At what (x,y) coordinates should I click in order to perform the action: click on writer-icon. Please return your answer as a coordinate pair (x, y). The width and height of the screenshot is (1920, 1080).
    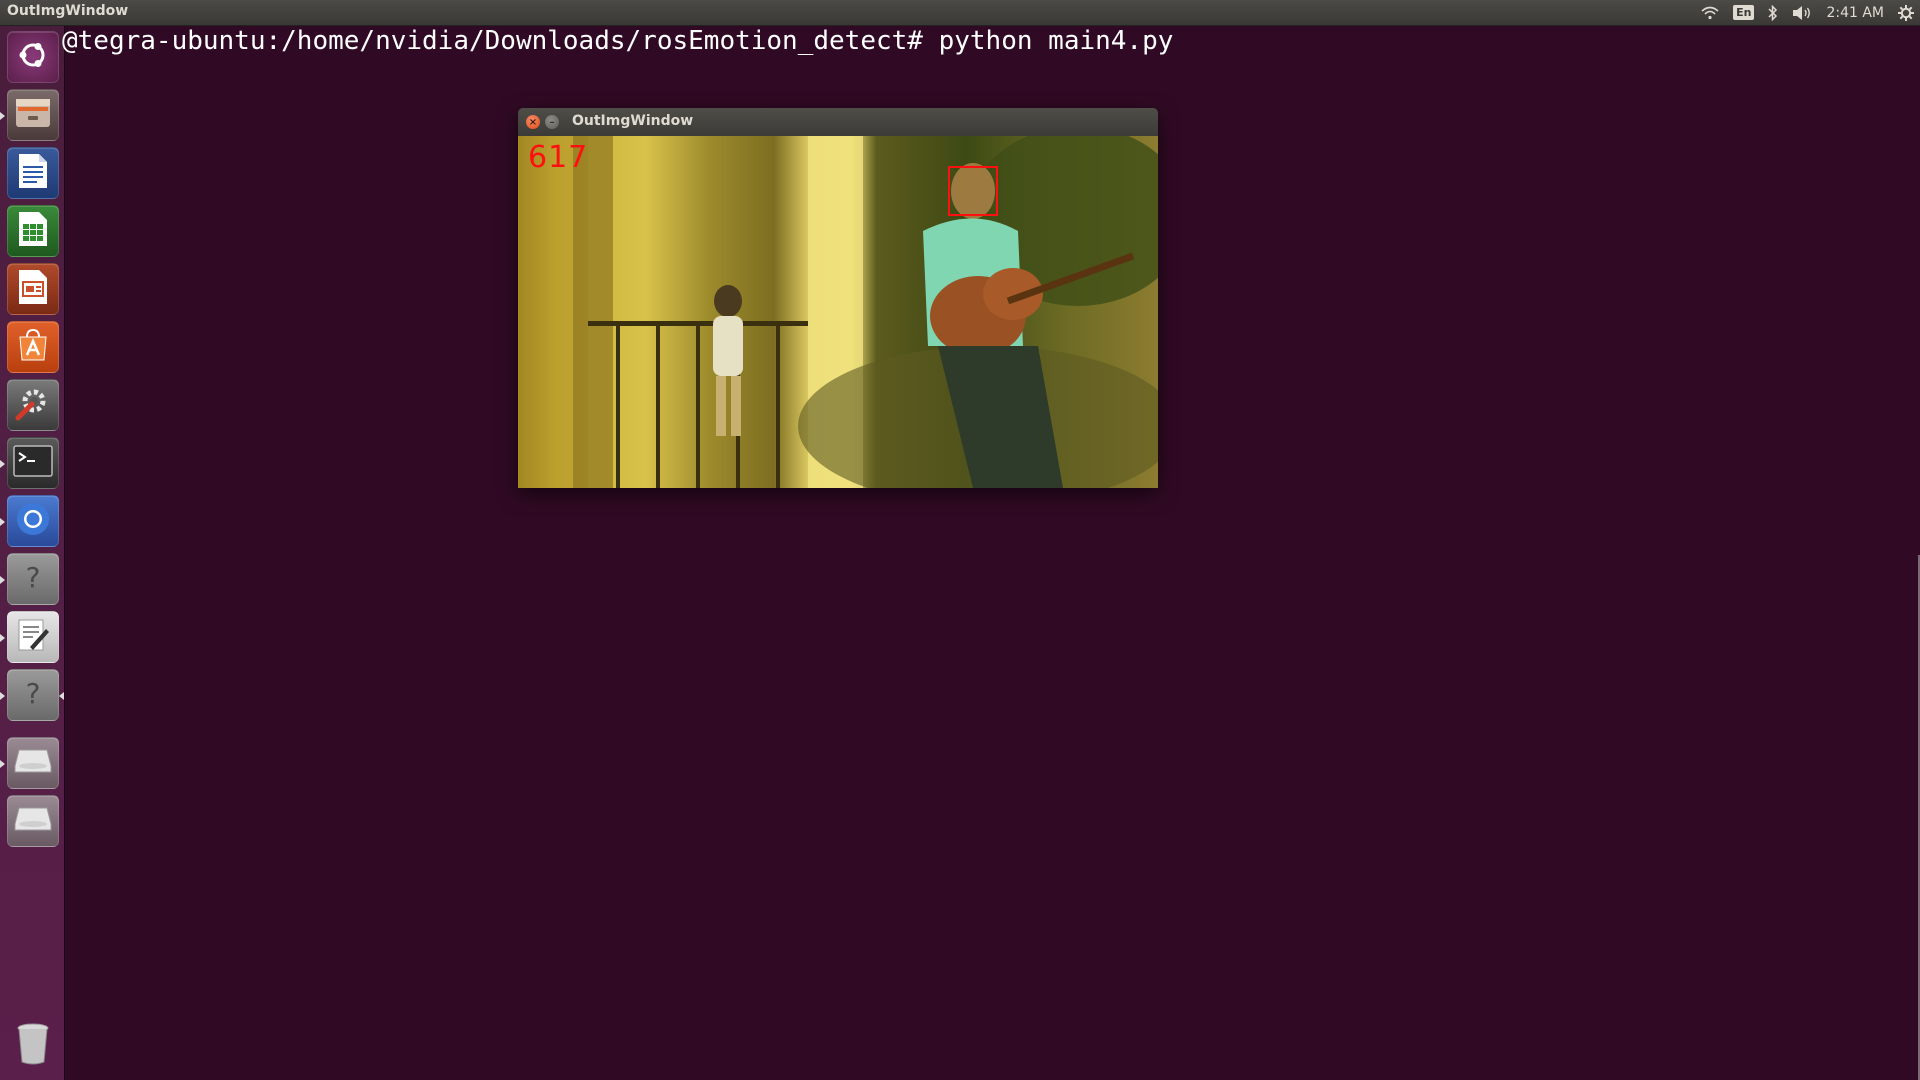
    Looking at the image, I should click on (33, 173).